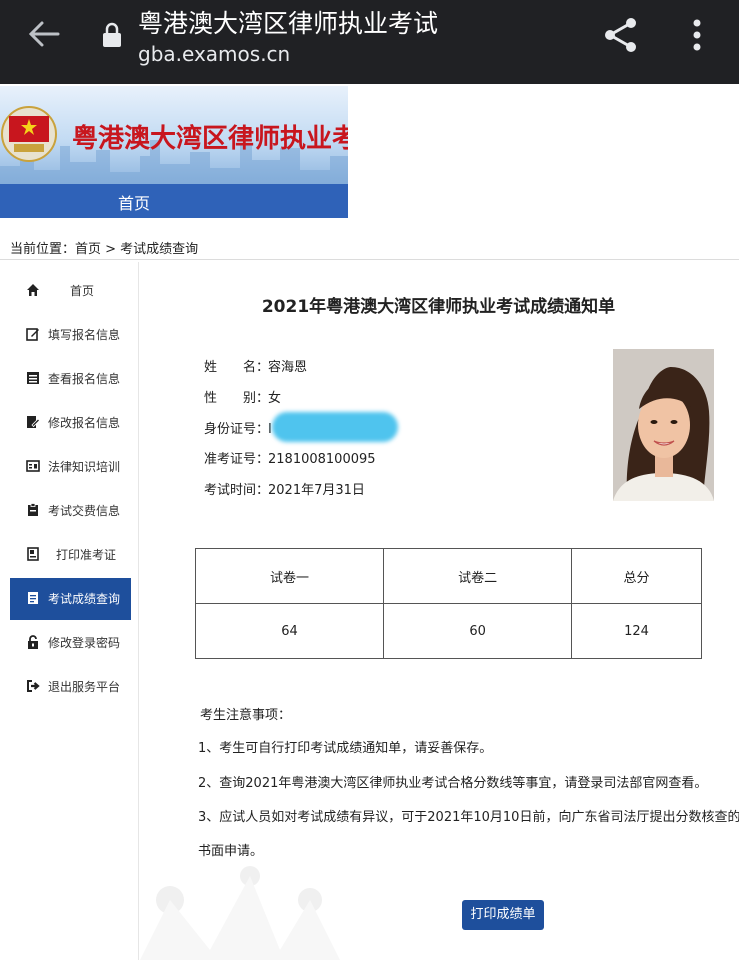 Image resolution: width=739 pixels, height=960 pixels. Describe the element at coordinates (240, 913) in the screenshot. I see `watermark-graphic` at that location.